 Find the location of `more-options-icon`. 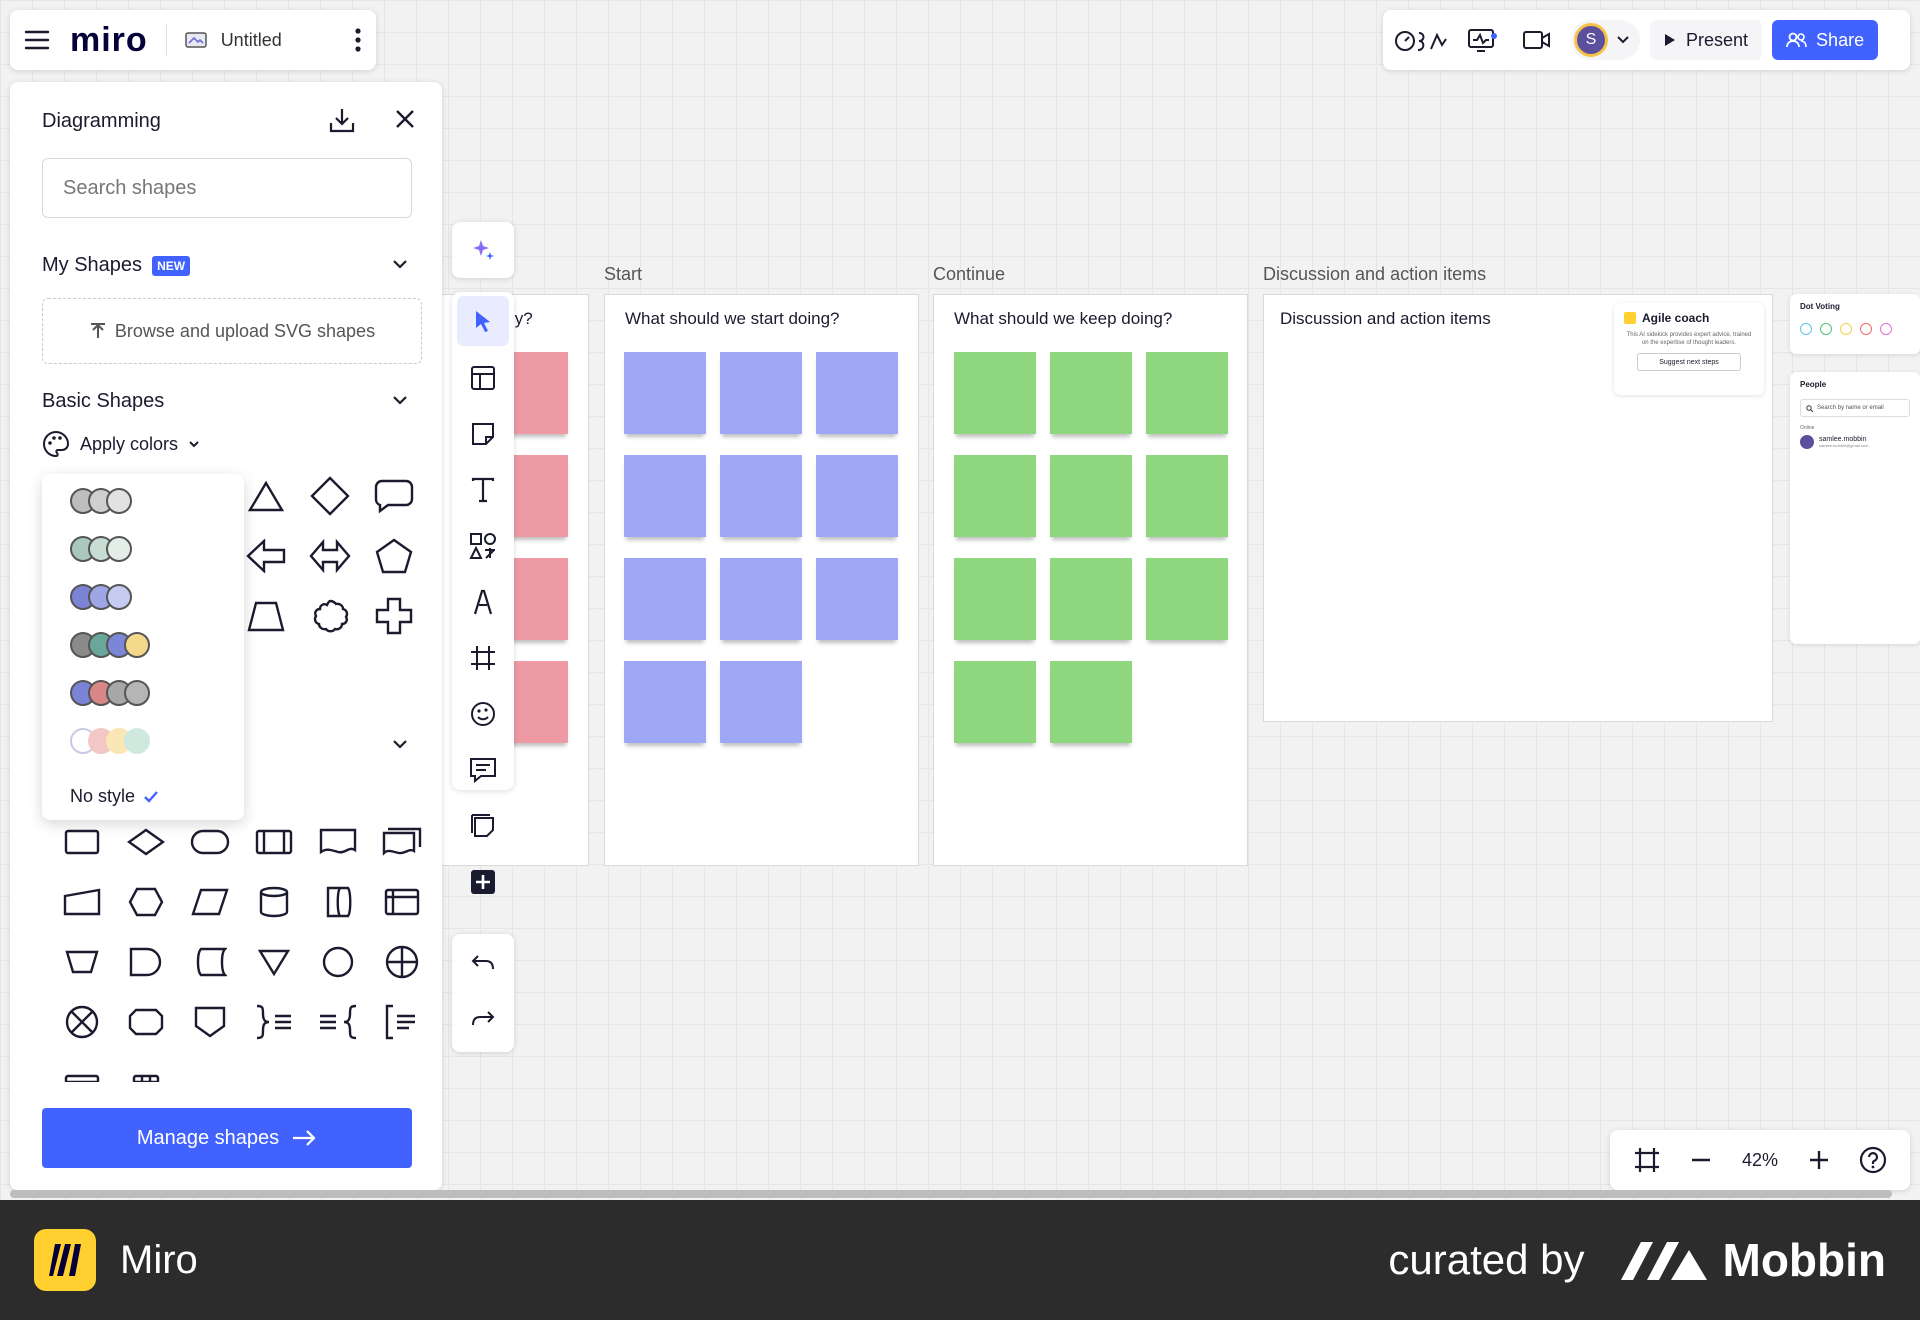

more-options-icon is located at coordinates (358, 40).